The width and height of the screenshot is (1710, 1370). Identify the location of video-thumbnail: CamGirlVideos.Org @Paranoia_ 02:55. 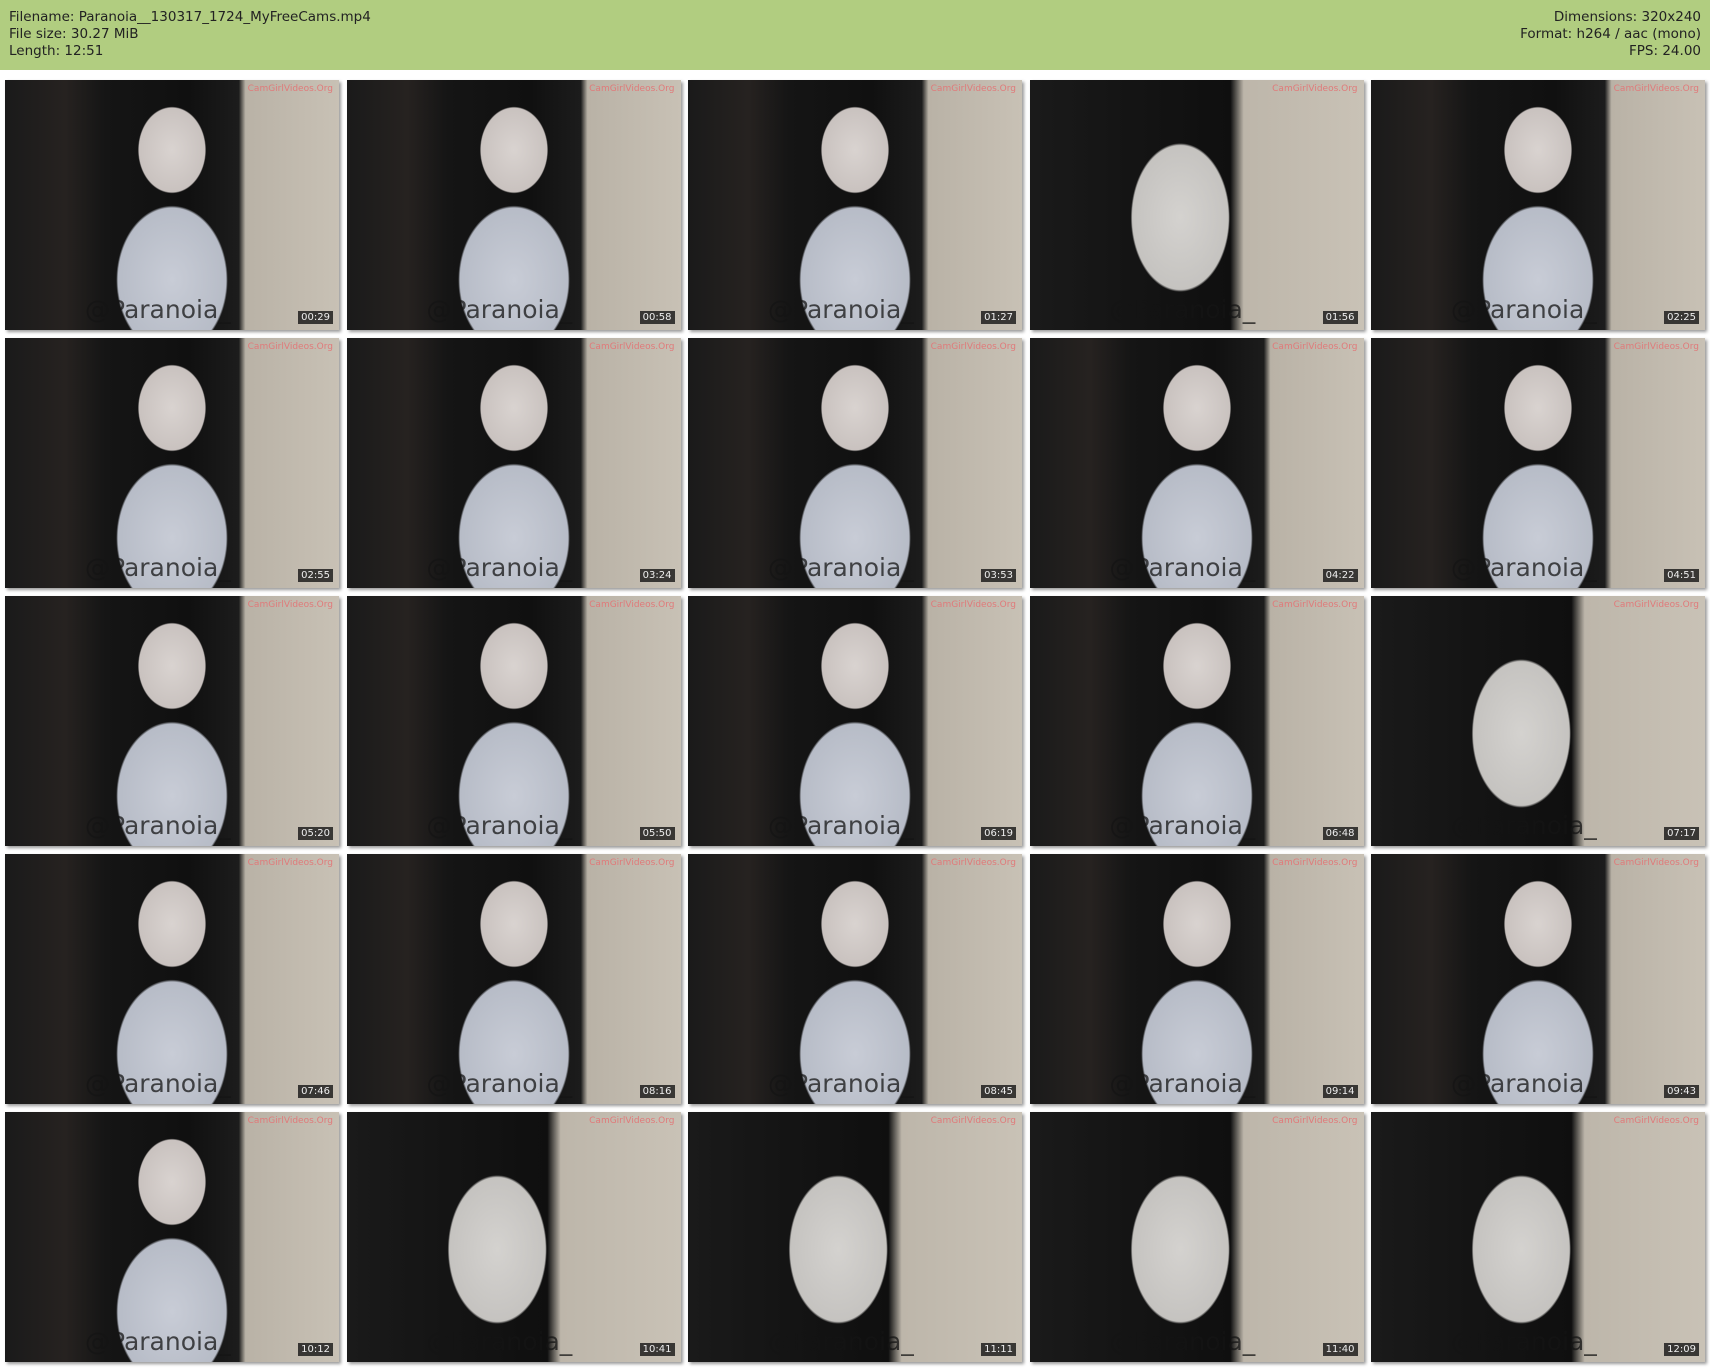
(172, 463).